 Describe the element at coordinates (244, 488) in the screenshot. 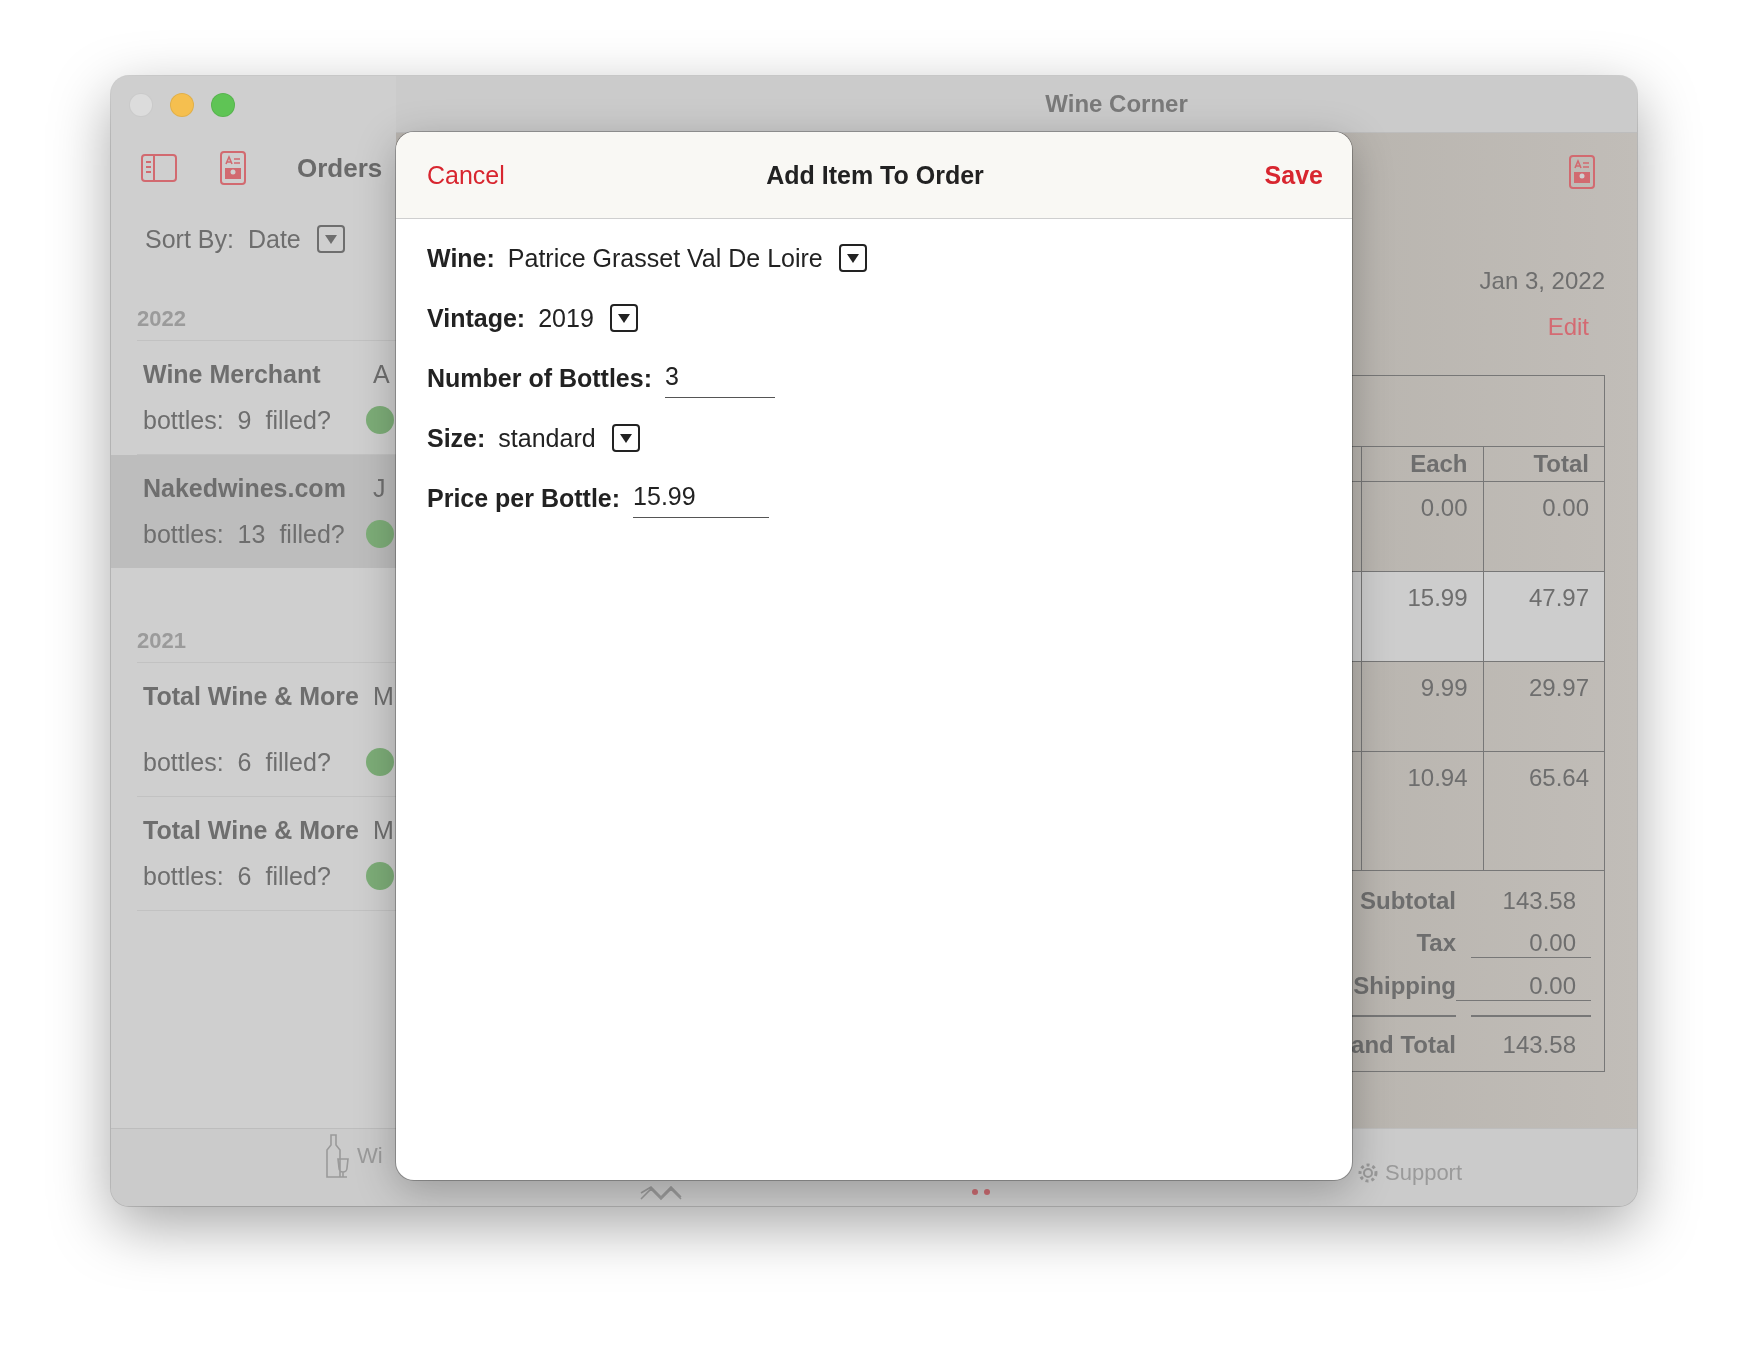

I see `store-name: Nakedwines.com` at that location.